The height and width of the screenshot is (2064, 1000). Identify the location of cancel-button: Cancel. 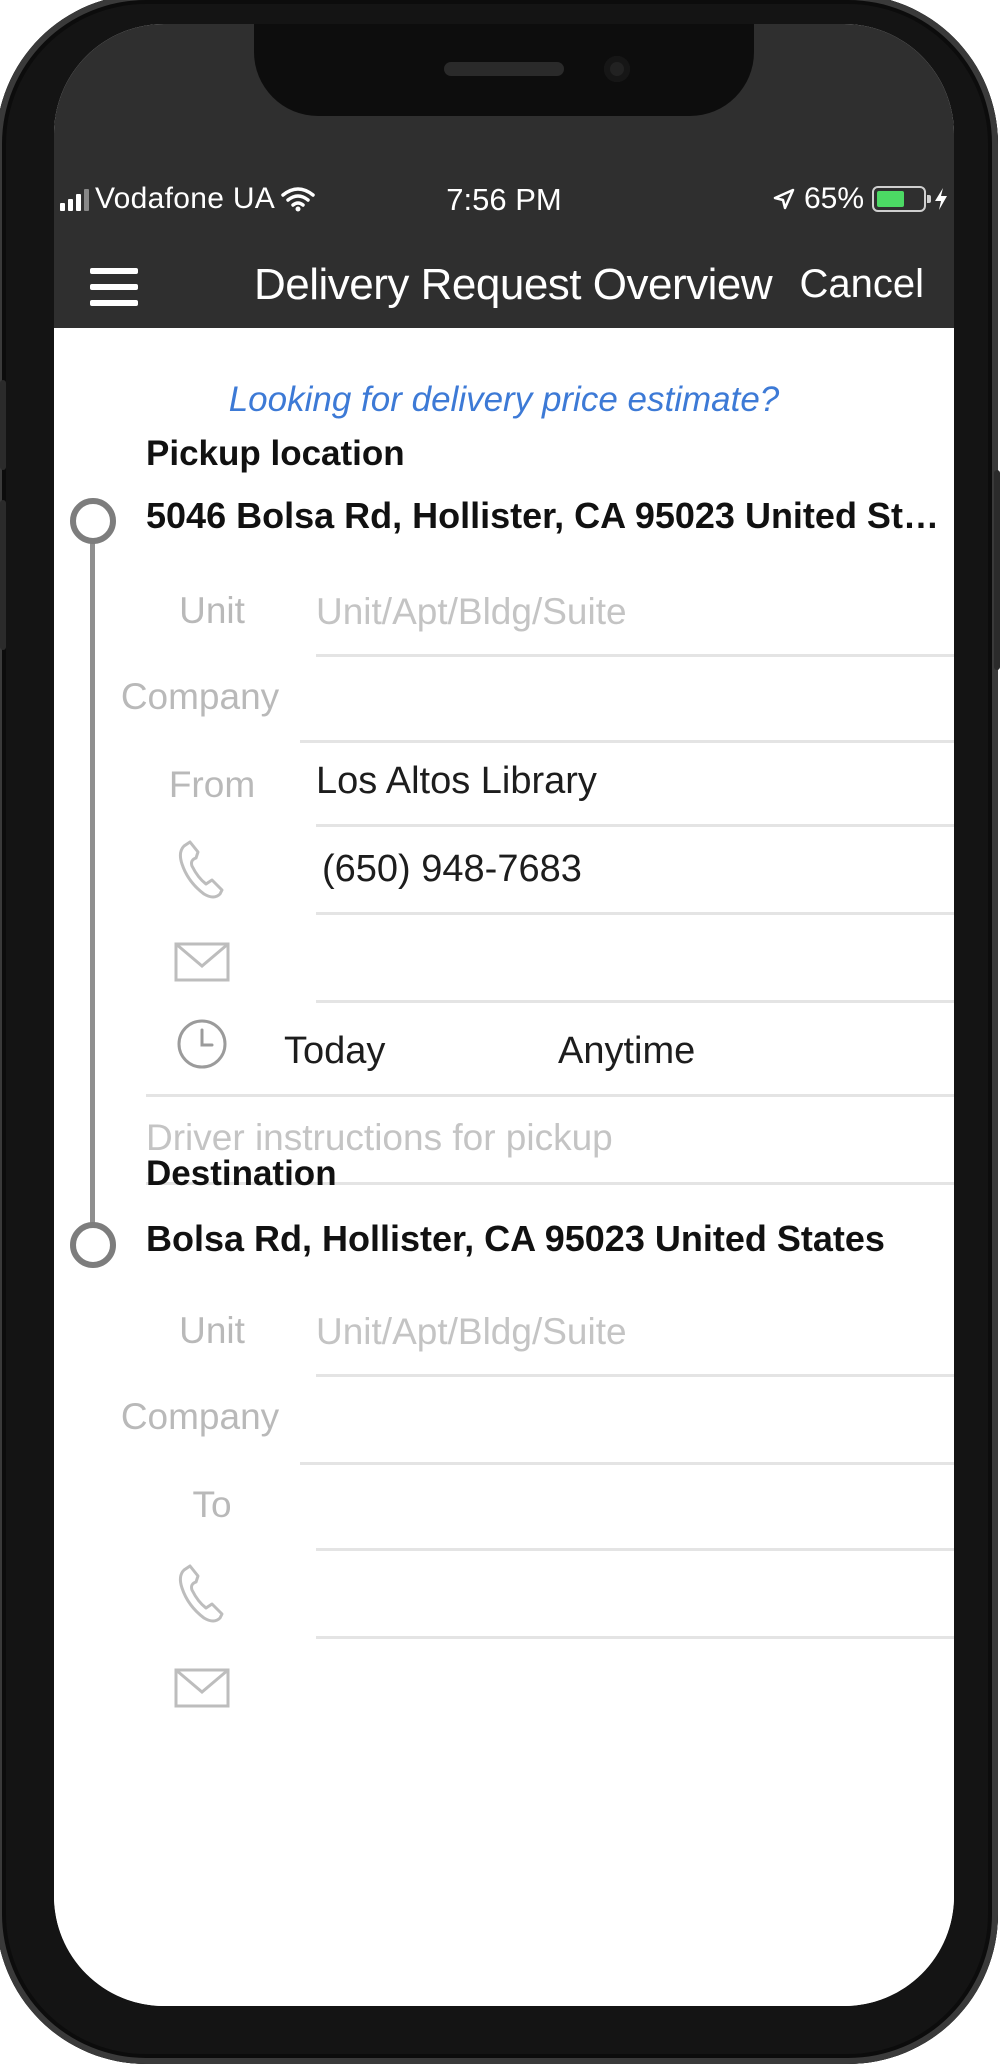
(861, 284).